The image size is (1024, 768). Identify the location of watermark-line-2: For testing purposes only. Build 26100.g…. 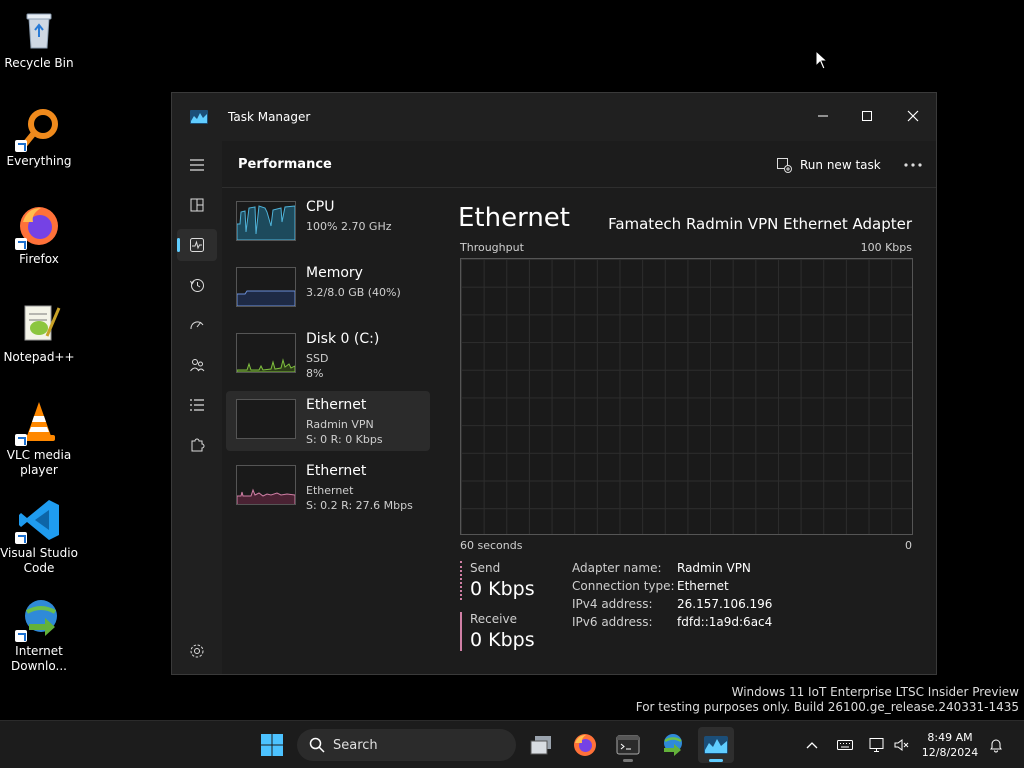
(827, 707).